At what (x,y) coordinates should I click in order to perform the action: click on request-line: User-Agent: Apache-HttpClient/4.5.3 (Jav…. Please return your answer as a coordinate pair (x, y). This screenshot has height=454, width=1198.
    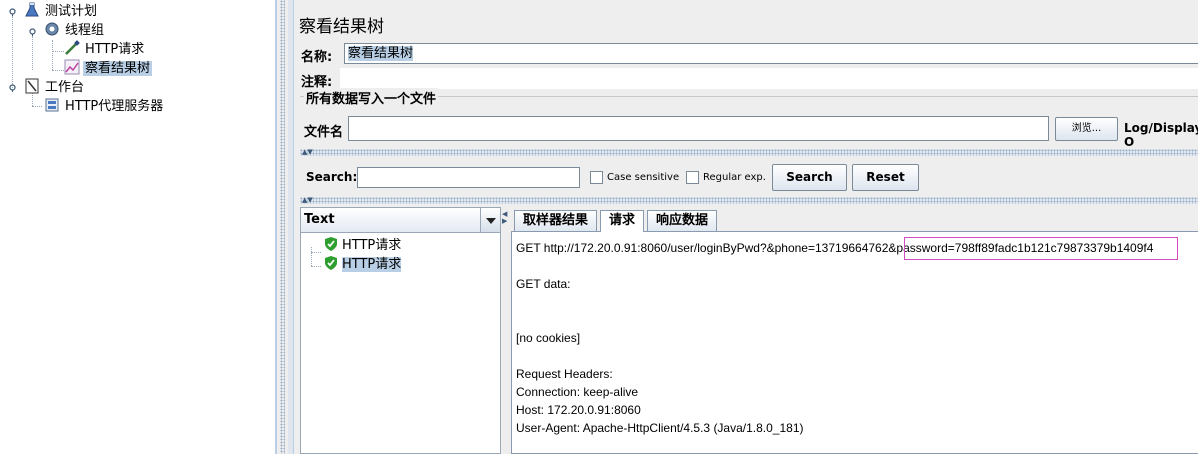
    Looking at the image, I should click on (660, 428).